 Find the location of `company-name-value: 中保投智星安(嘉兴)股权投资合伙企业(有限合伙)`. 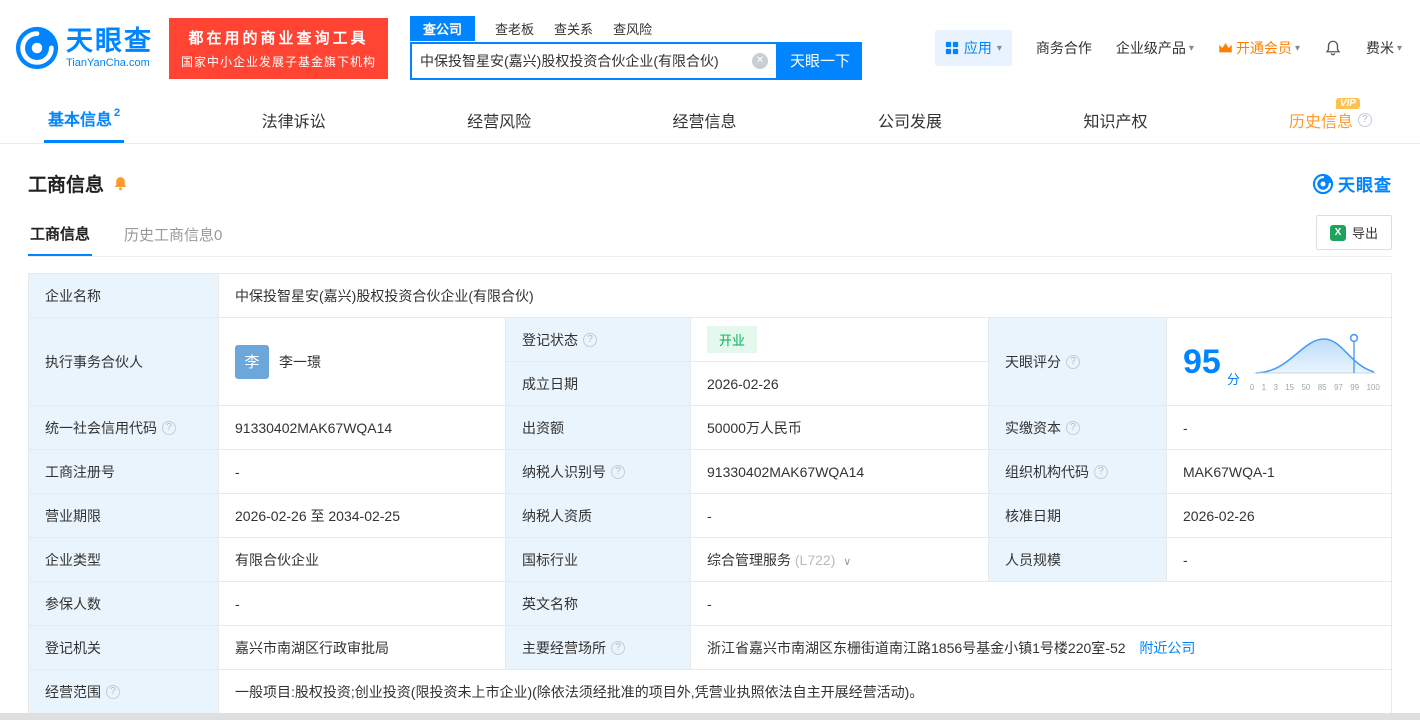

company-name-value: 中保投智星安(嘉兴)股权投资合伙企业(有限合伙) is located at coordinates (805, 295).